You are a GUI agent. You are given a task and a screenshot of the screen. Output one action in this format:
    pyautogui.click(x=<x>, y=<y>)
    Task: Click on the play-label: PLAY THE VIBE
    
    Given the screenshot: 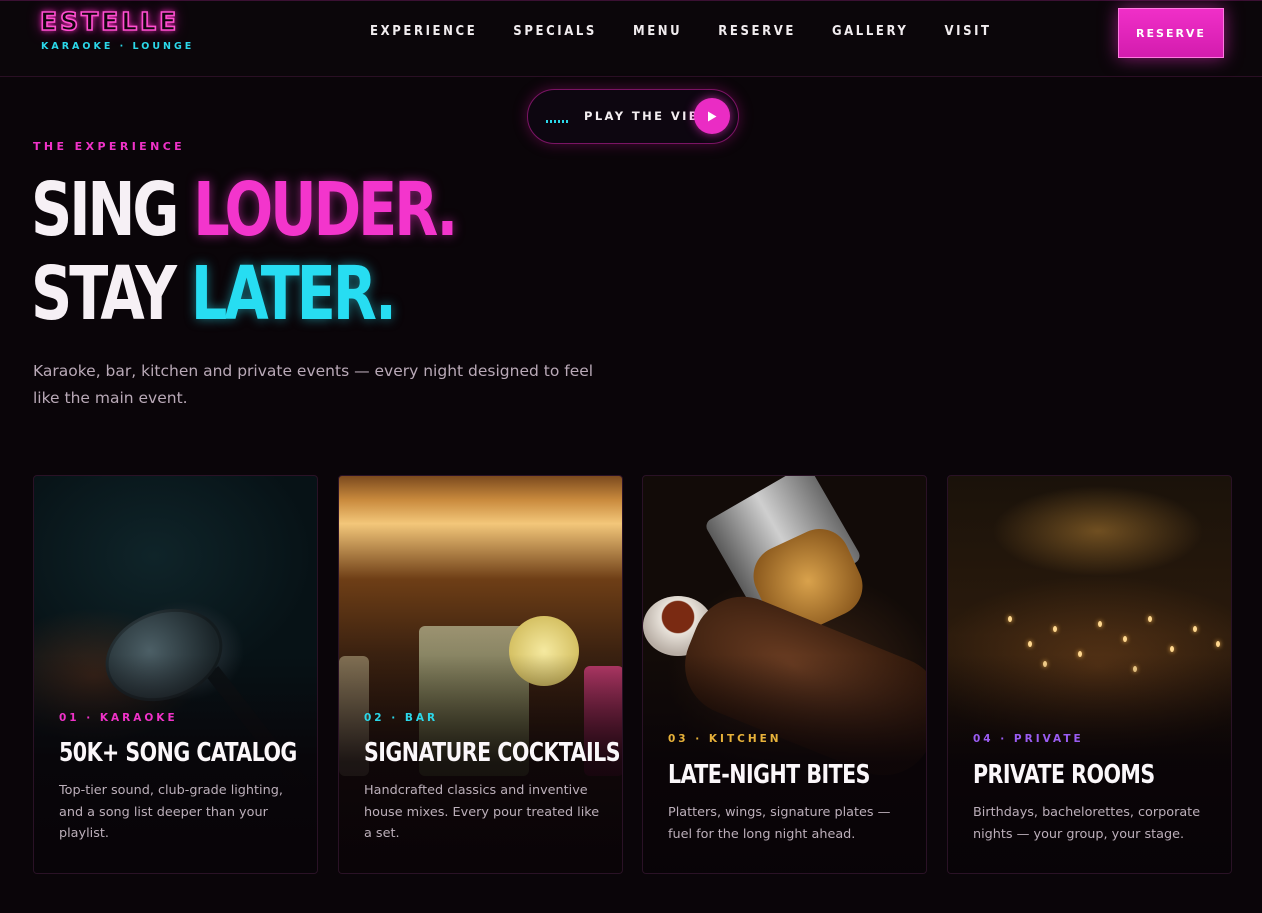 What is the action you would take?
    pyautogui.click(x=647, y=116)
    